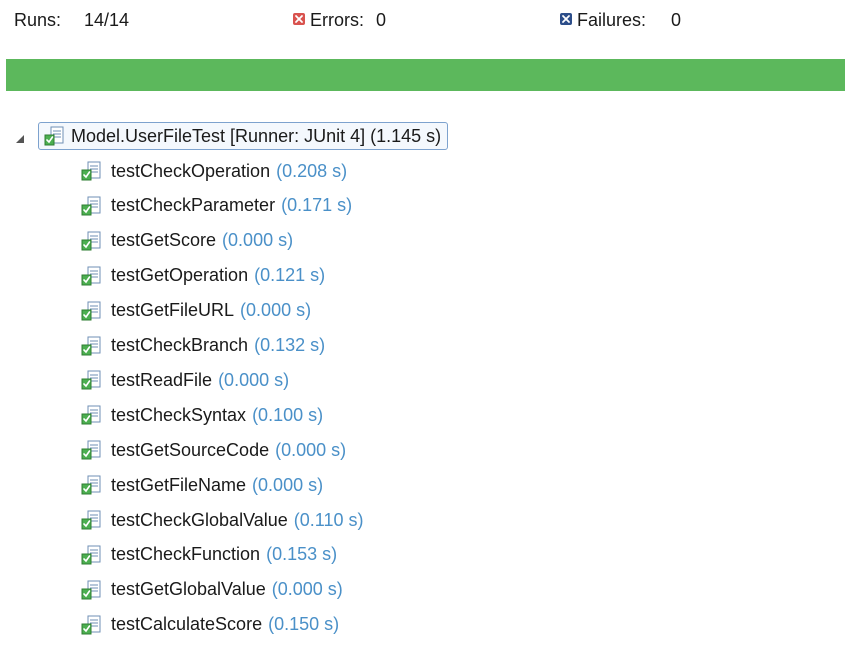 Image resolution: width=845 pixels, height=657 pixels. Describe the element at coordinates (312, 170) in the screenshot. I see `test-case-duration: (0.208 s)` at that location.